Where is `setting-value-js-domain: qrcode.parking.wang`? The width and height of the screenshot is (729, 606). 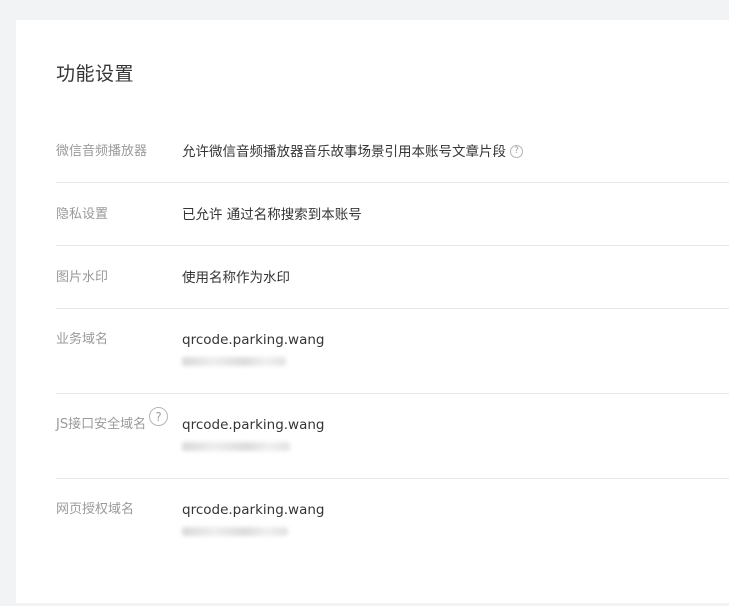
setting-value-js-domain: qrcode.parking.wang is located at coordinates (455, 446).